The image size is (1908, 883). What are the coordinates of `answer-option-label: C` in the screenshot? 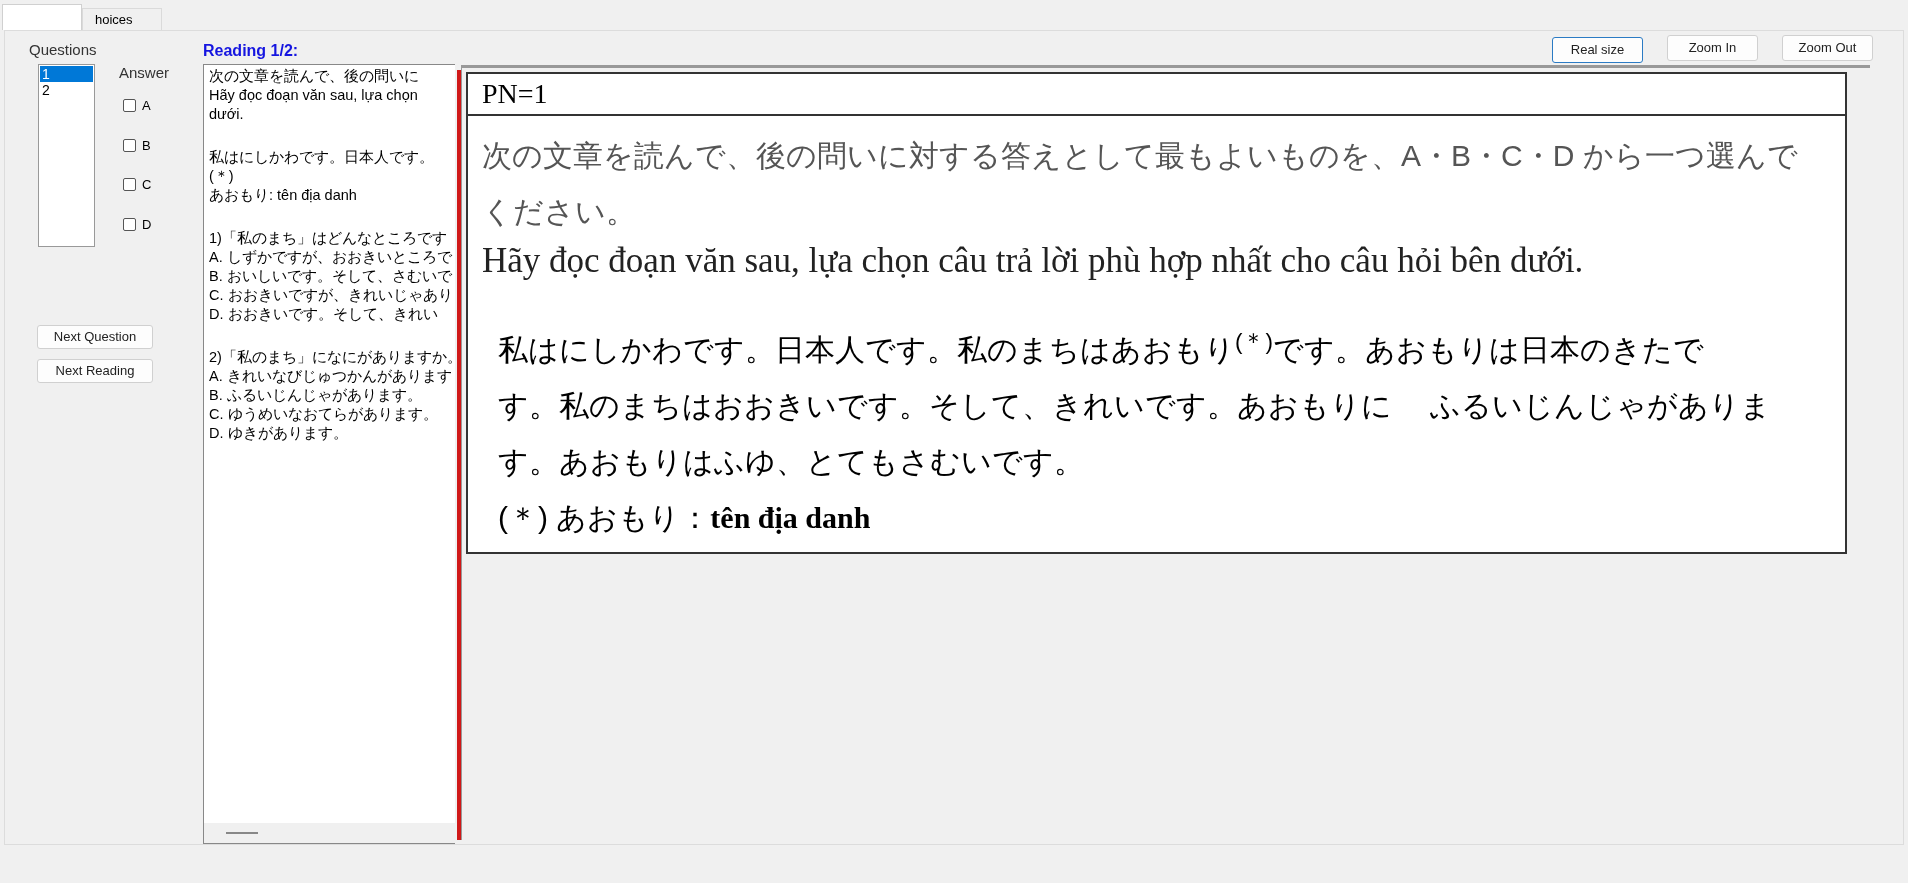 It's located at (147, 185).